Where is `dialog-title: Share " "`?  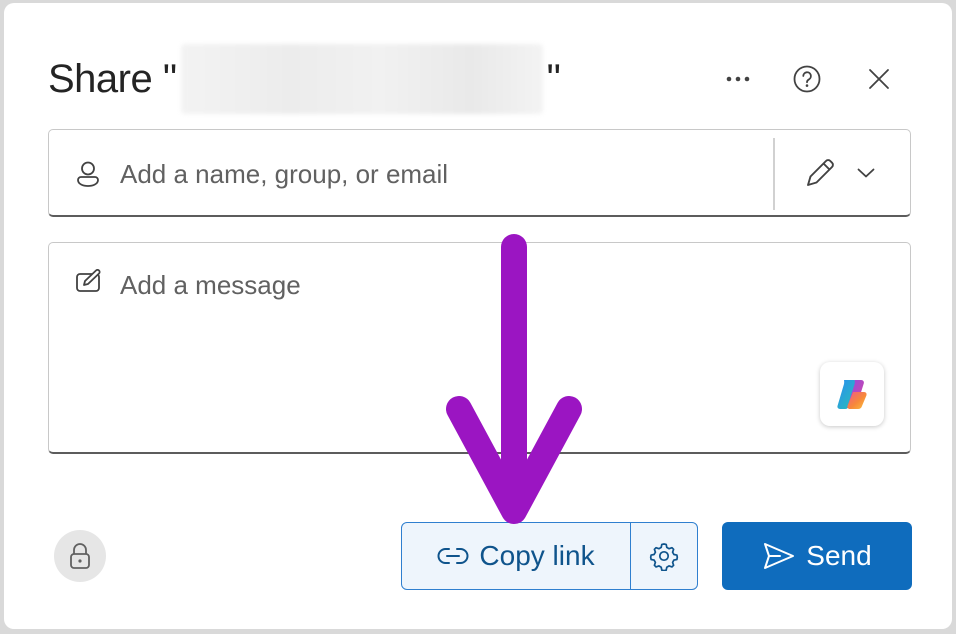
dialog-title: Share " " is located at coordinates (304, 79).